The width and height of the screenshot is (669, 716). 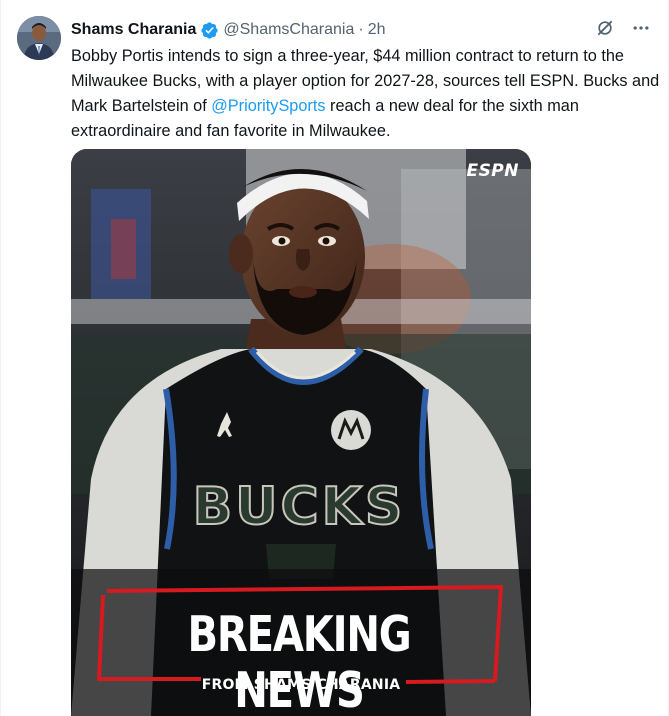 I want to click on espn-logo: ESPN, so click(x=492, y=171).